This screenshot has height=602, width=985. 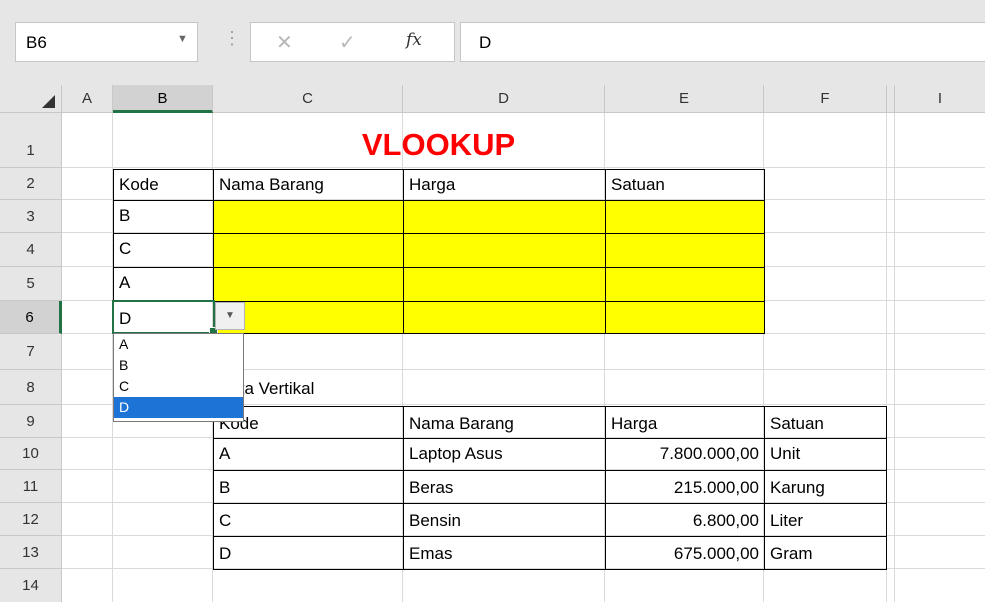 I want to click on insert-function-icon: fx, so click(x=414, y=40).